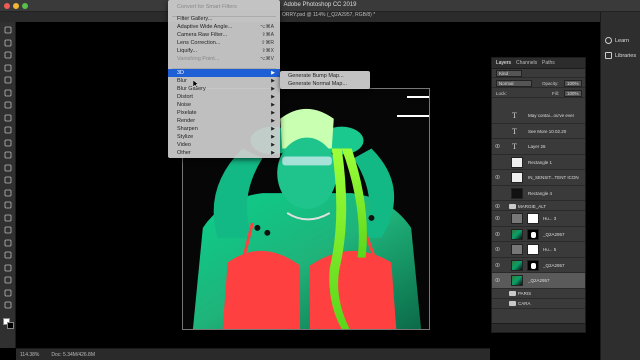 Image resolution: width=640 pixels, height=360 pixels. Describe the element at coordinates (620, 55) in the screenshot. I see `libraries-panel-button: Libraries` at that location.